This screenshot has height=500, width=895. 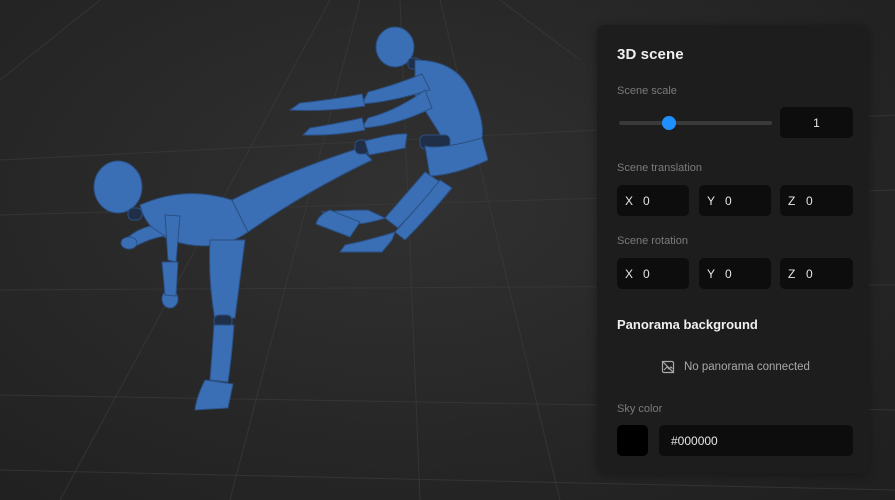 I want to click on translation-y-value: 0, so click(x=728, y=201).